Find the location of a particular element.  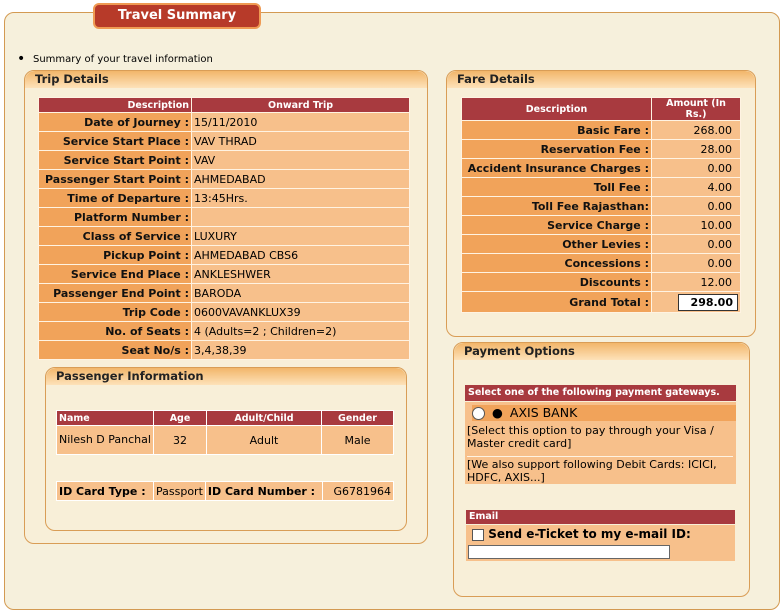

table-row: Class of Service : LUXURY is located at coordinates (224, 236).